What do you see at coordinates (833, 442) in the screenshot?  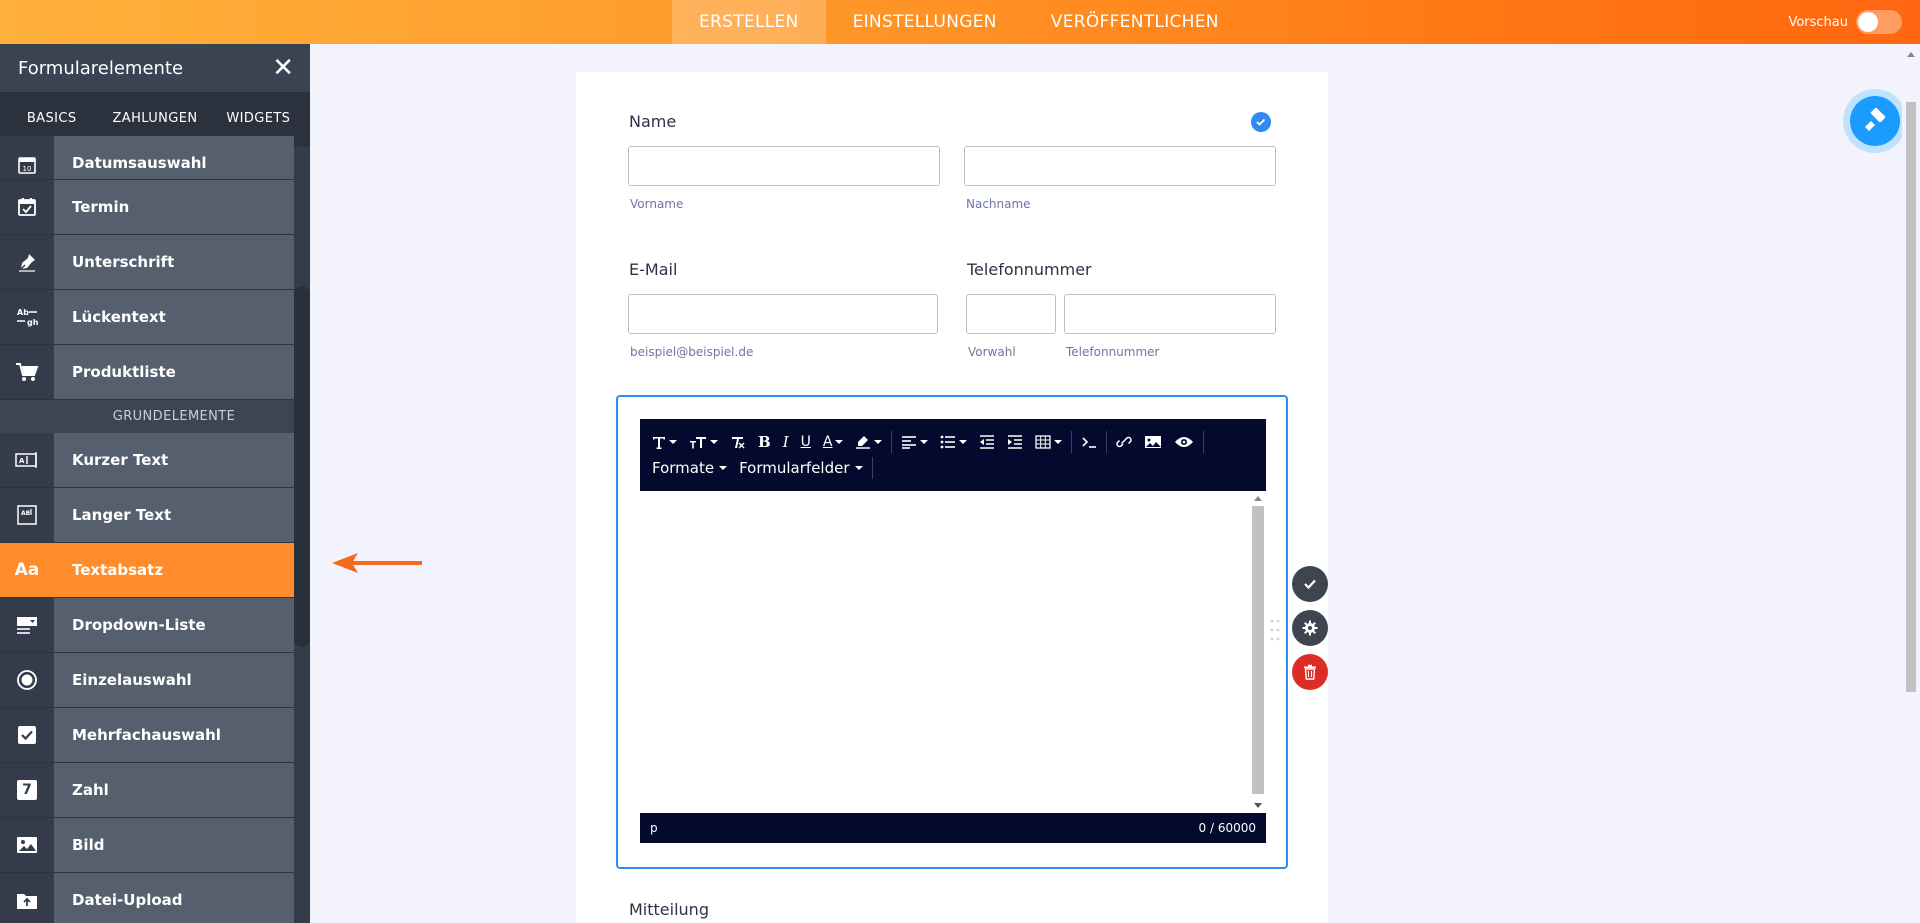 I see `text-color-icon: A` at bounding box center [833, 442].